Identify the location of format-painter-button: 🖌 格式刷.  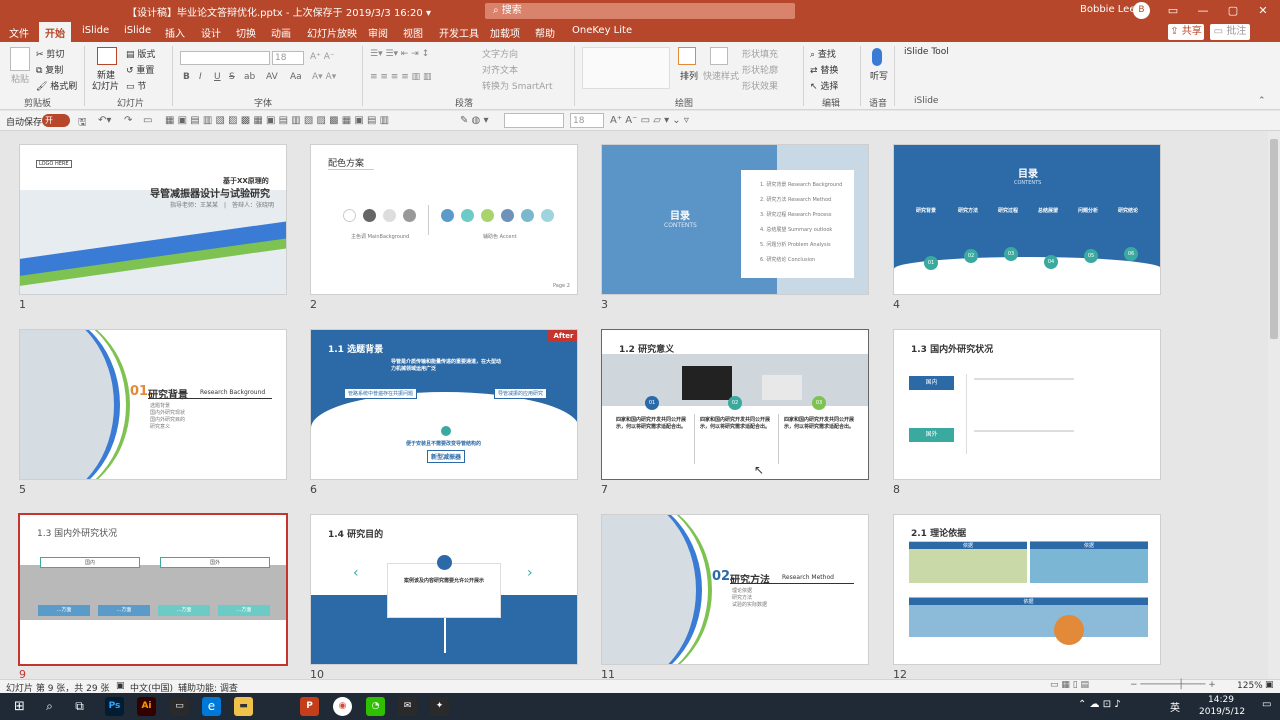
(56, 85).